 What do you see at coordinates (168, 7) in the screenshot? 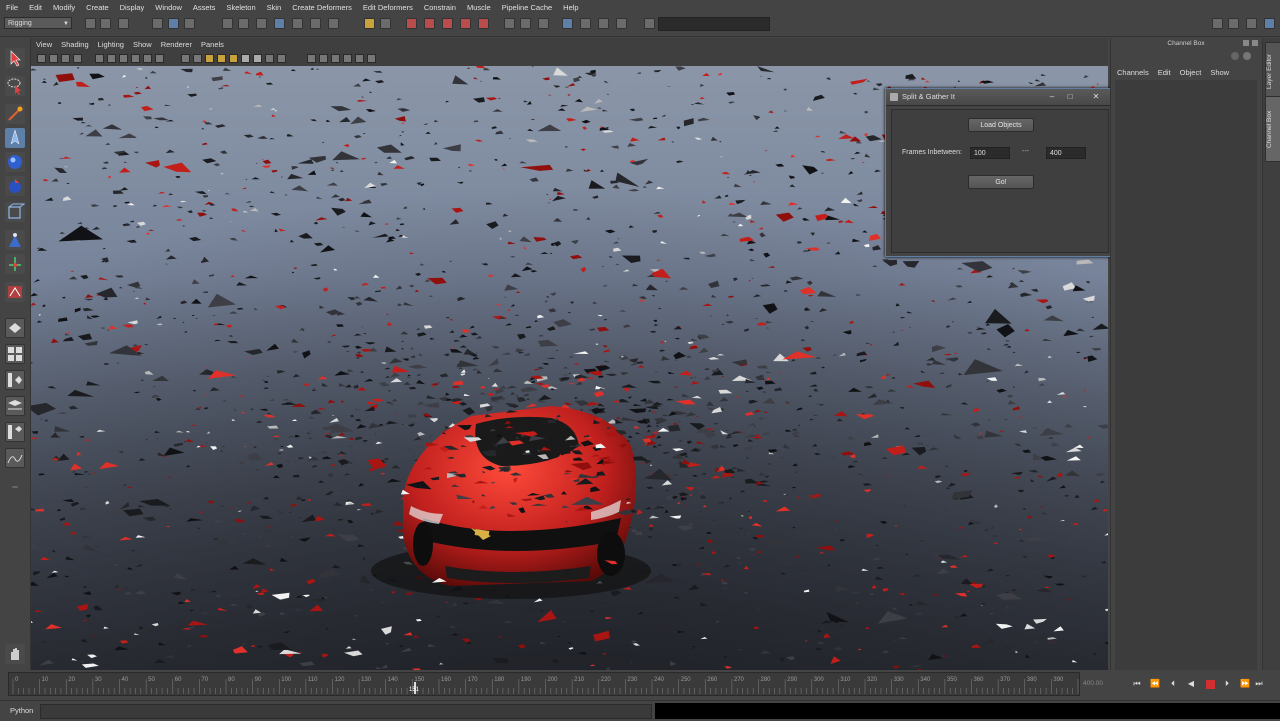
I see `menu-window: Window` at bounding box center [168, 7].